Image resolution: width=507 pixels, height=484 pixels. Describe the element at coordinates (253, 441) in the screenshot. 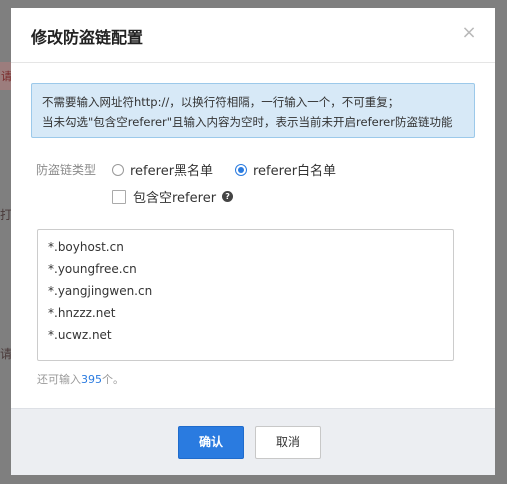

I see `dialog-footer: 确认 取消` at that location.